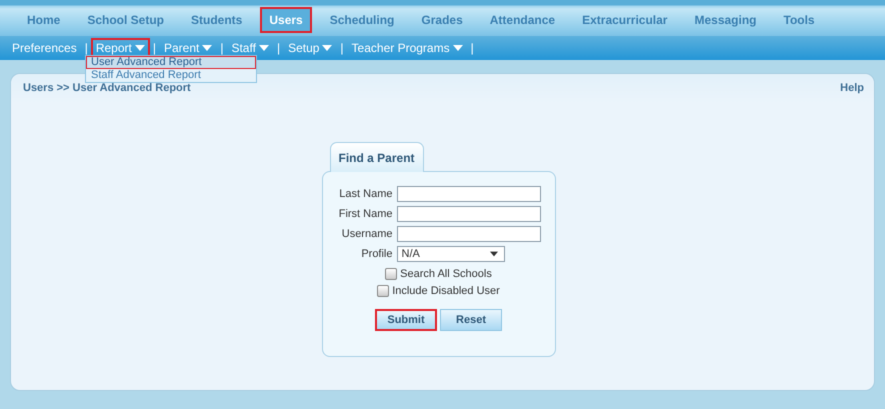 The height and width of the screenshot is (409, 885). Describe the element at coordinates (362, 20) in the screenshot. I see `nav-tab: Scheduling` at that location.